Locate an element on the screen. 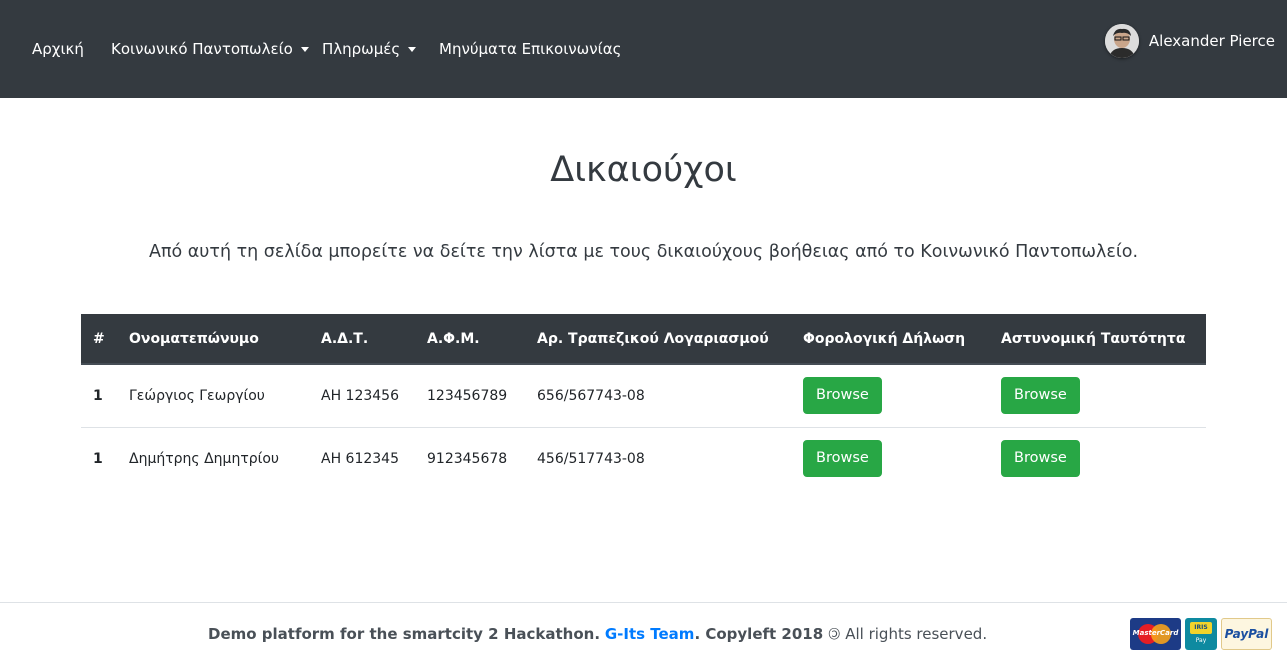 This screenshot has height=660, width=1287. row-account: 656/567743-08 is located at coordinates (658, 396).